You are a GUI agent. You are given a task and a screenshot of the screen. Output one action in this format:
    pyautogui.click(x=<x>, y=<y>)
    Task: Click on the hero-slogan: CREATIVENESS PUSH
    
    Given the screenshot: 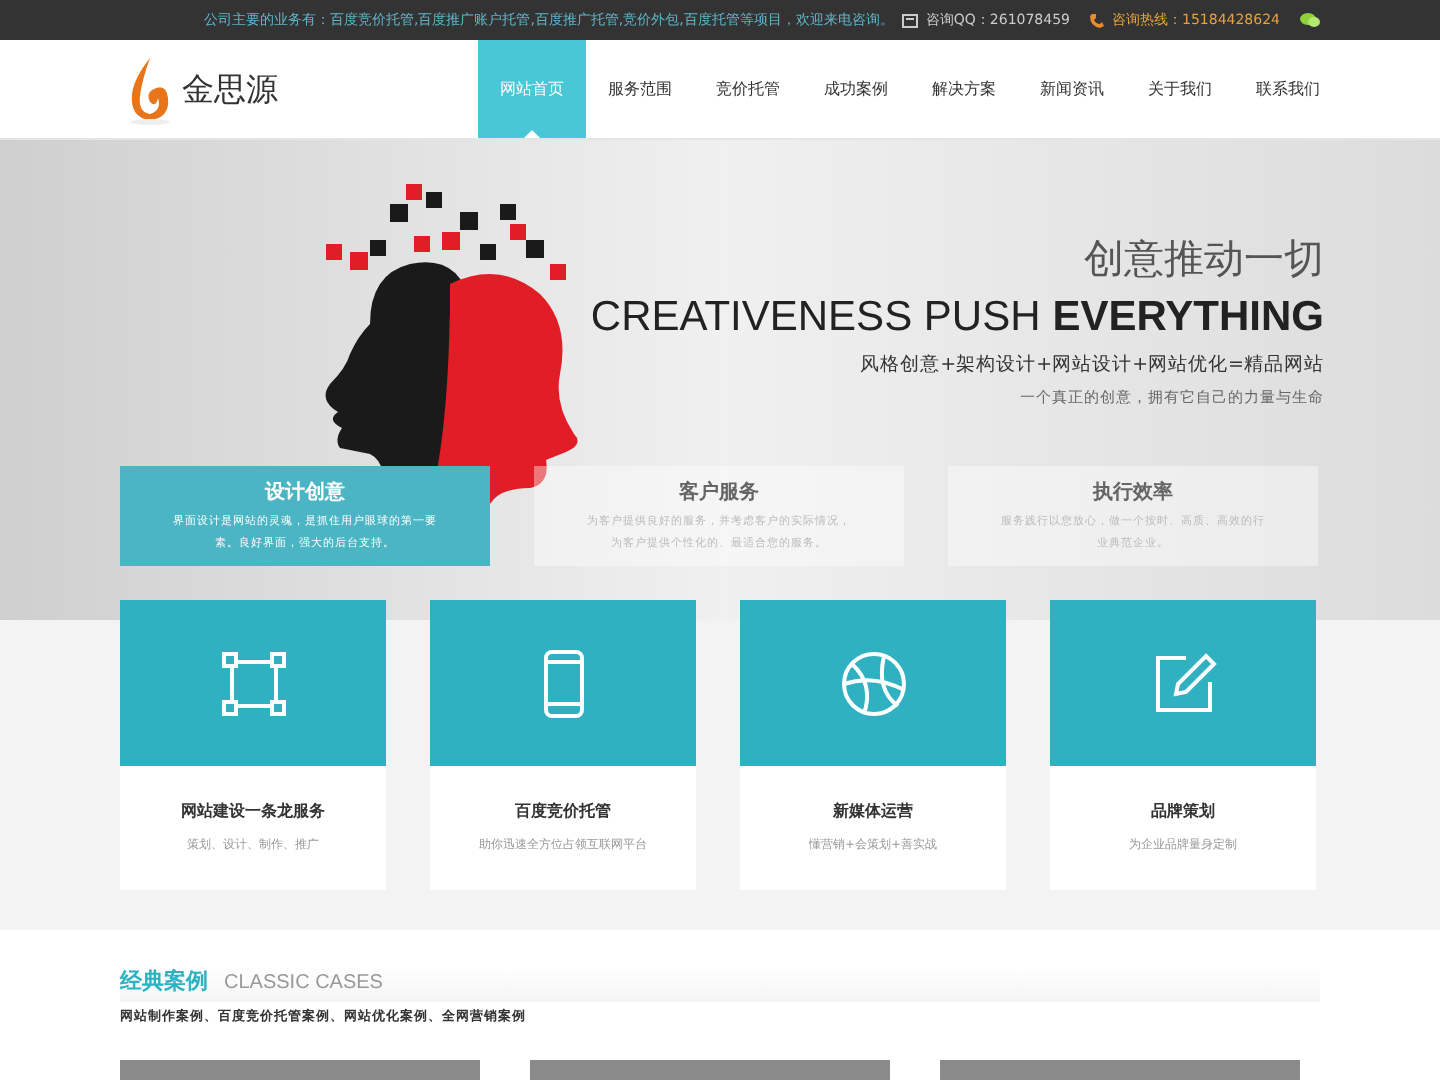 What is the action you would take?
    pyautogui.click(x=815, y=318)
    